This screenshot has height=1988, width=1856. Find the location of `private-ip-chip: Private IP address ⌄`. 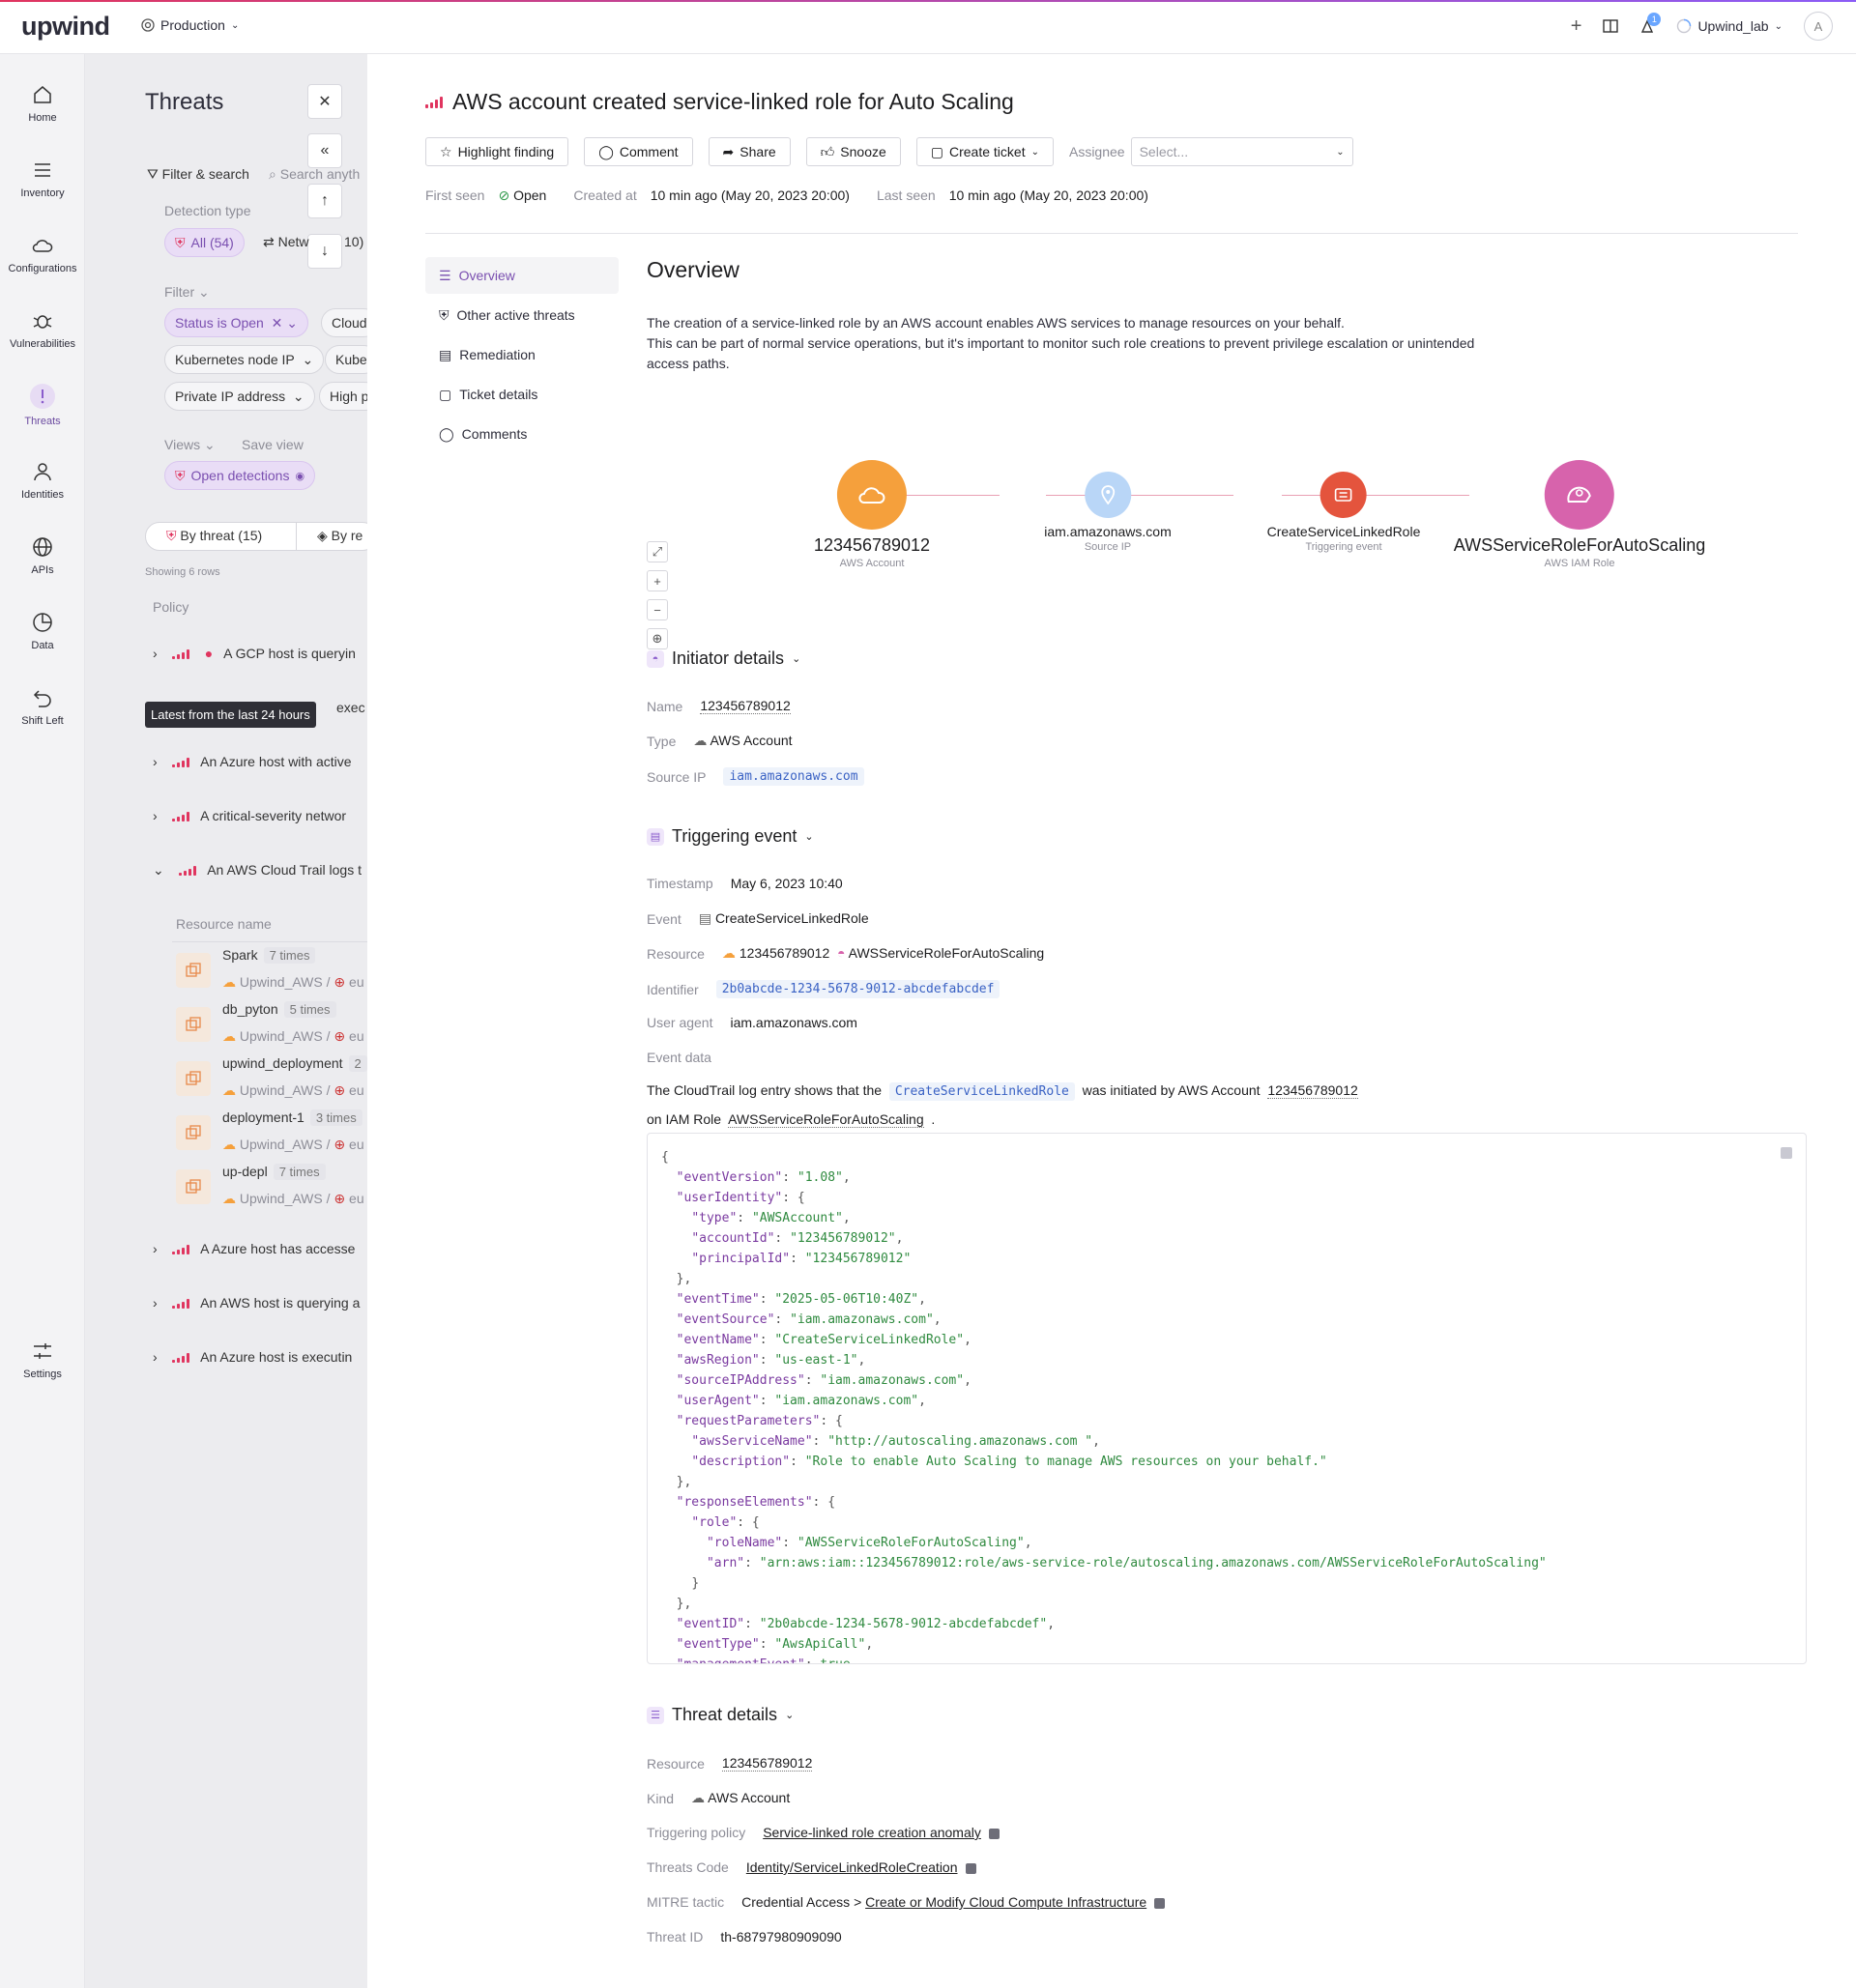

private-ip-chip: Private IP address ⌄ is located at coordinates (240, 396).